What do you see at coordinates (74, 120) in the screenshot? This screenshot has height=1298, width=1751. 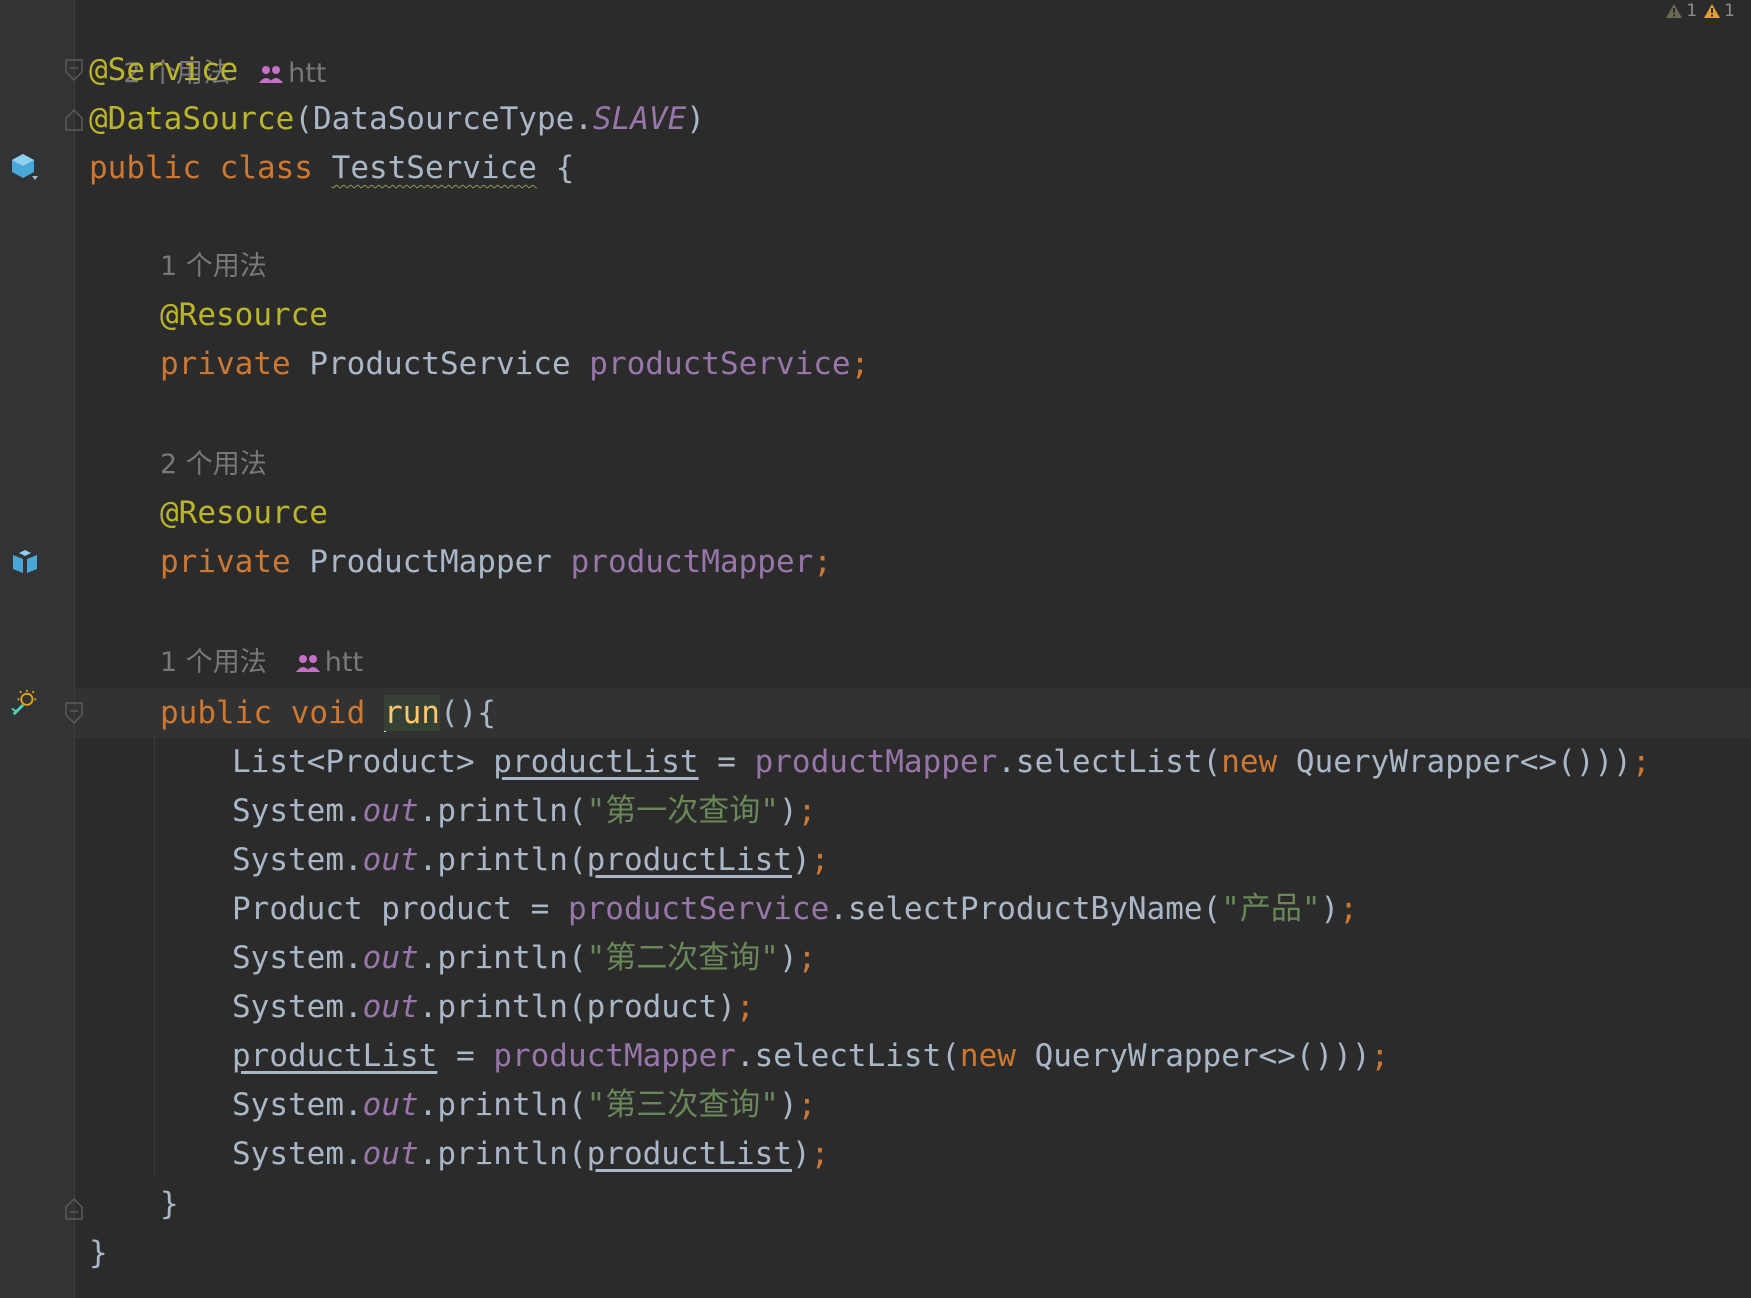 I see `fold-annotations-end-icon` at bounding box center [74, 120].